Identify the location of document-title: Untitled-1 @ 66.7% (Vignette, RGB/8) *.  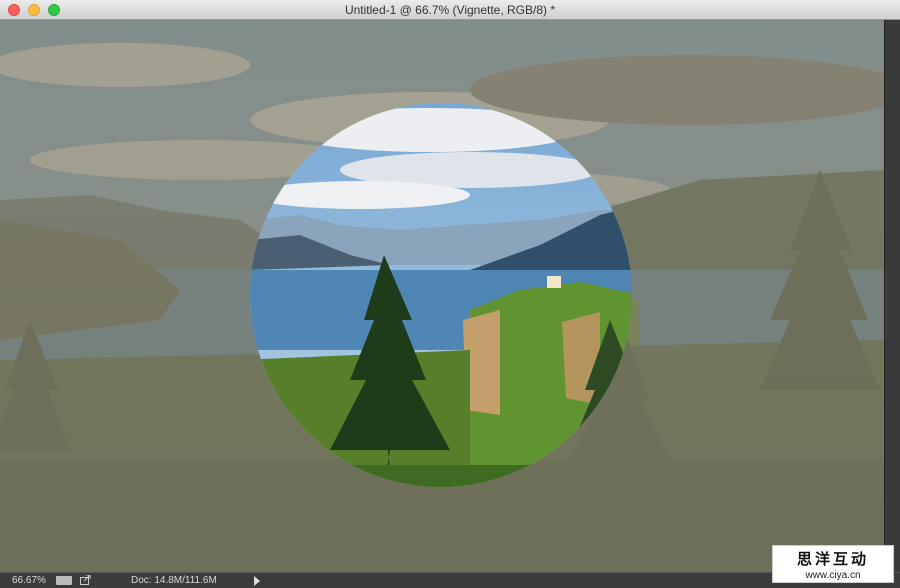
(450, 10).